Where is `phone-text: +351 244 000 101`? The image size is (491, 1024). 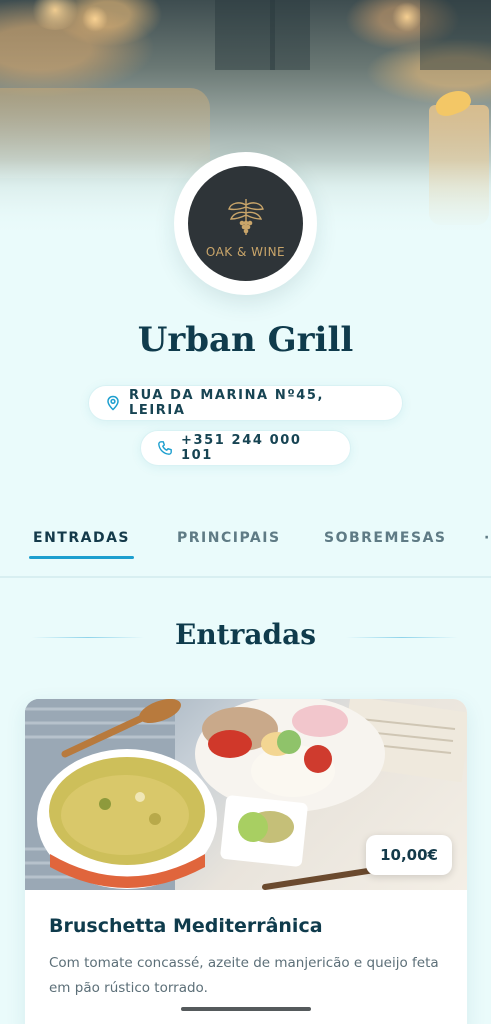
phone-text: +351 244 000 101 is located at coordinates (241, 448).